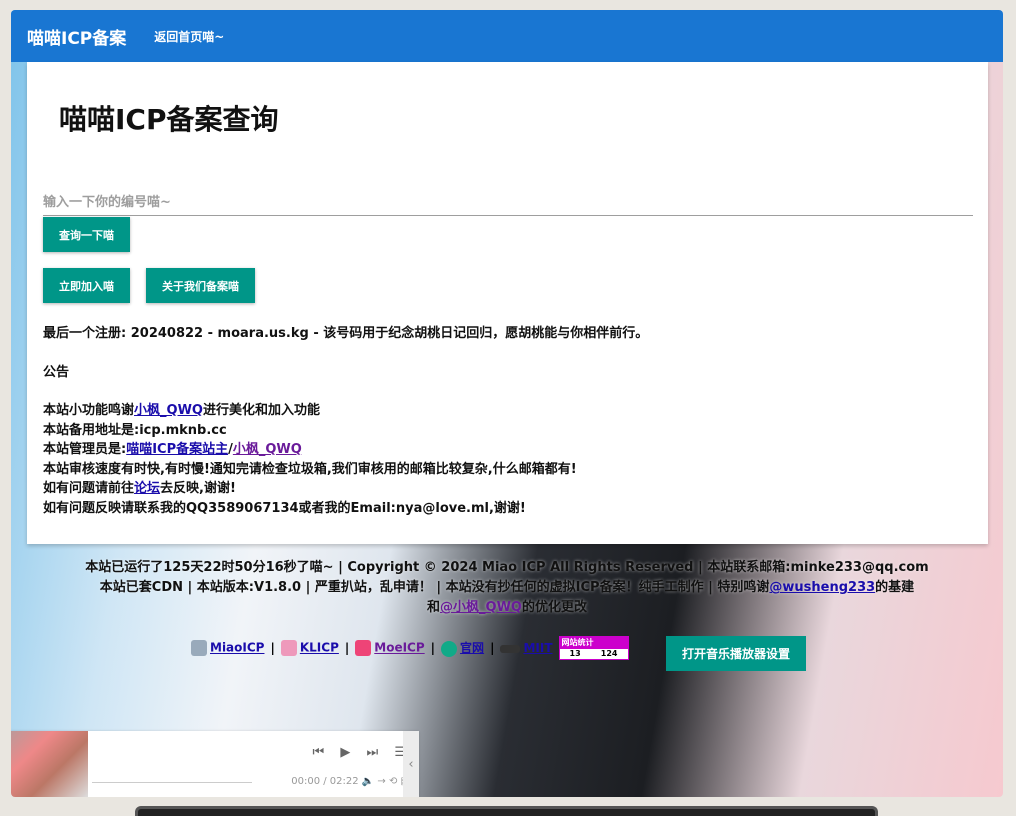 The height and width of the screenshot is (816, 1016). Describe the element at coordinates (411, 764) in the screenshot. I see `player-toggle-button: ‹` at that location.